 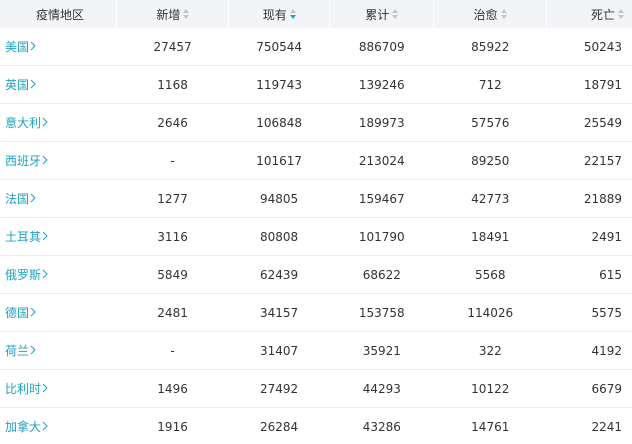 I want to click on region-link: 美国, so click(x=20, y=46).